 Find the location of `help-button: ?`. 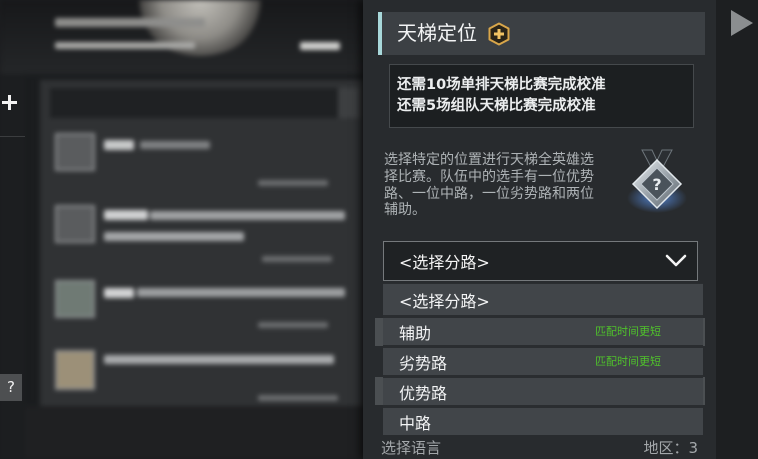

help-button: ? is located at coordinates (11, 387).